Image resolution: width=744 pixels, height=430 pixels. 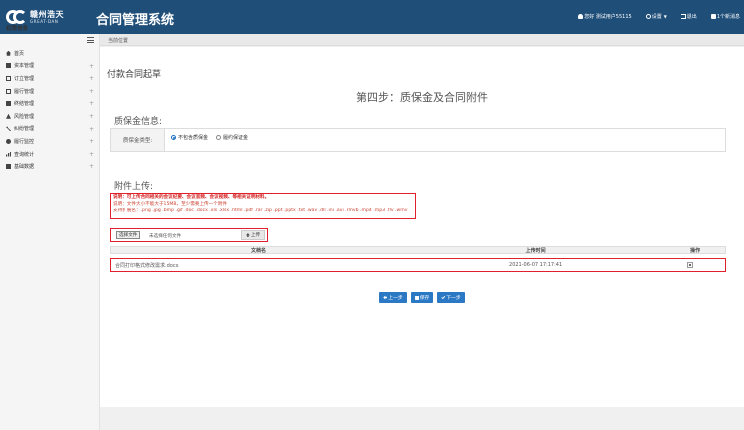 I want to click on column-header-name: 文档名, so click(x=259, y=250).